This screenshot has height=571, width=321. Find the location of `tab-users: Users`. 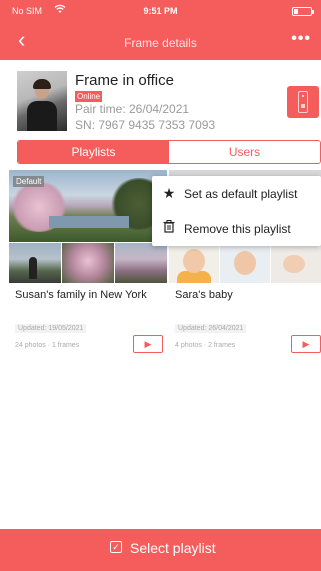

tab-users: Users is located at coordinates (244, 152).